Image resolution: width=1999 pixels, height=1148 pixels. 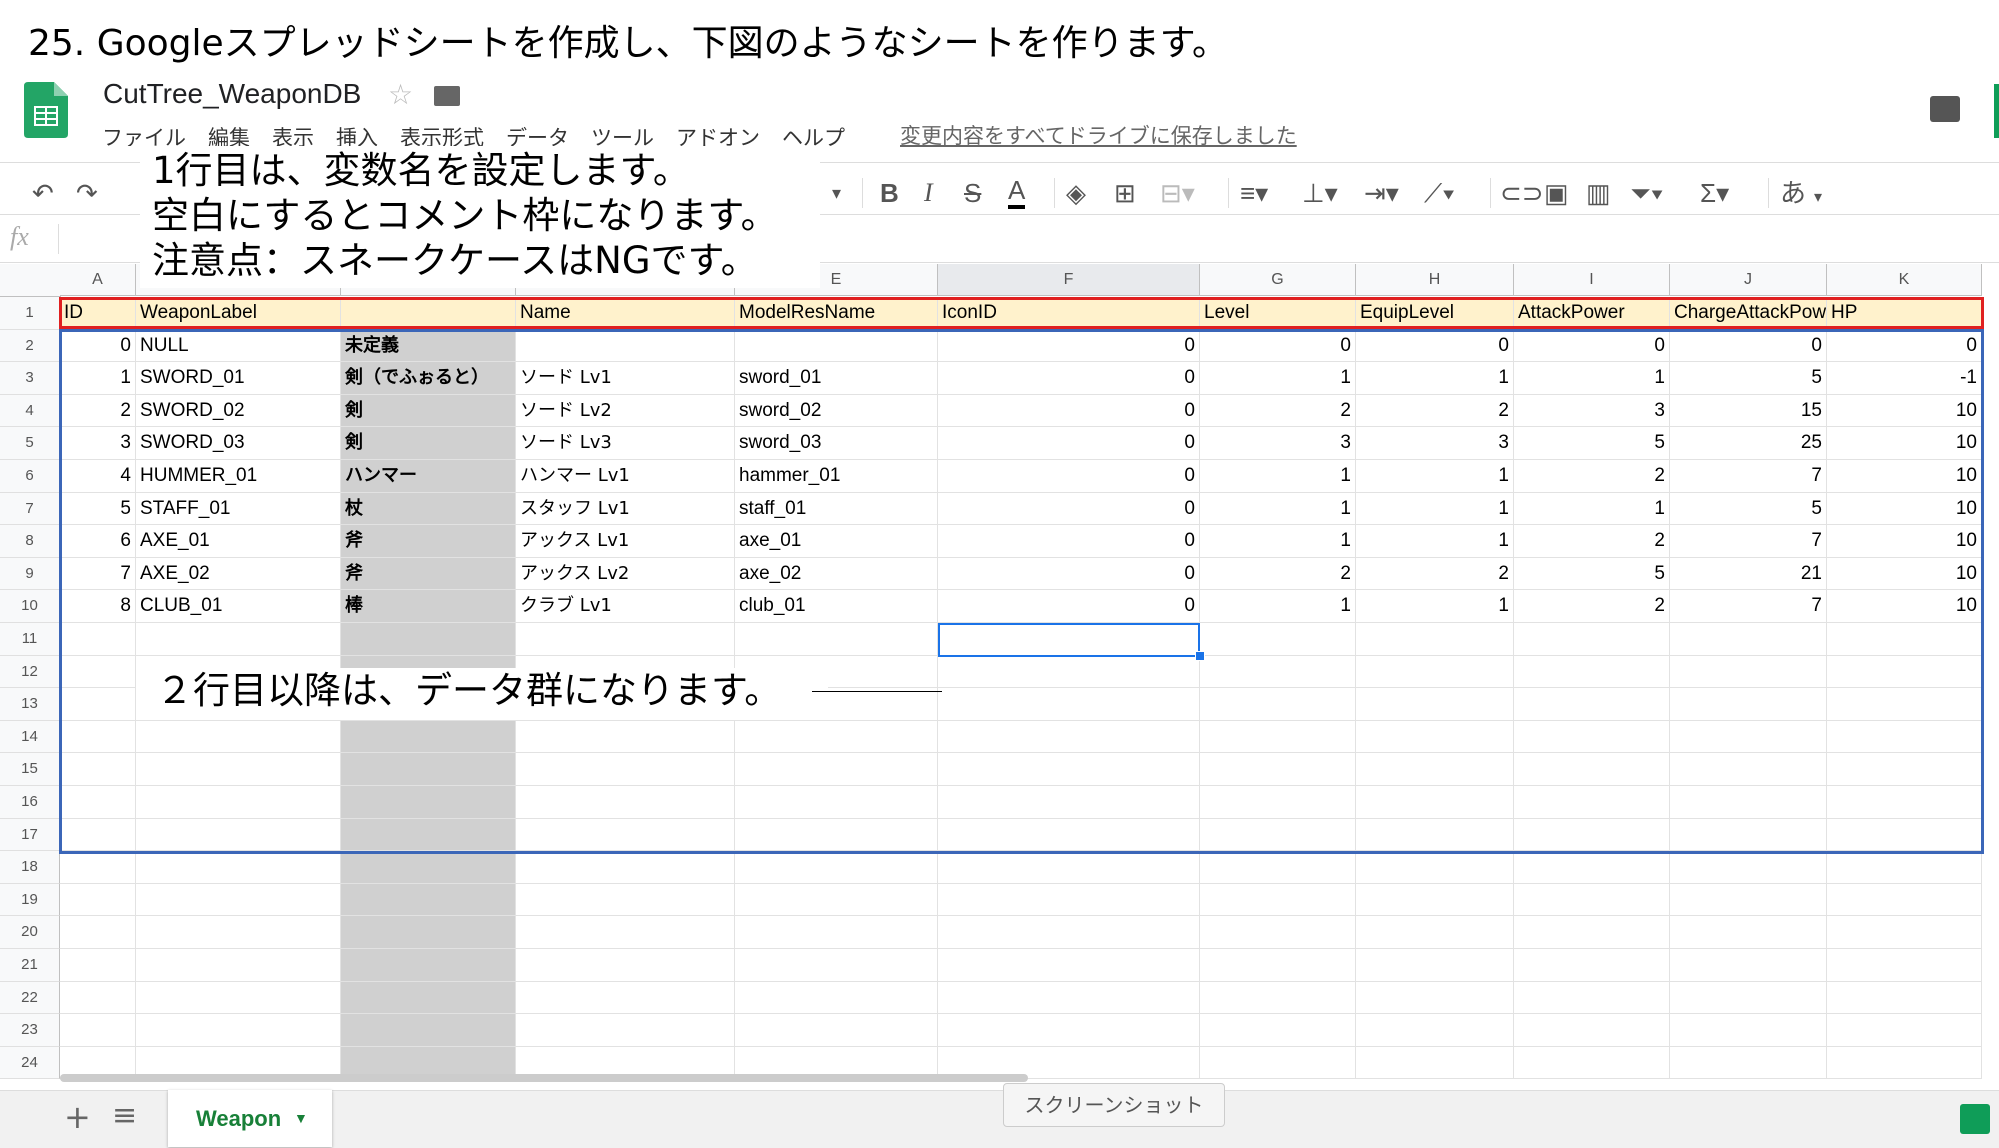 I want to click on document-title: CutTree_WeaponDB, so click(x=232, y=94).